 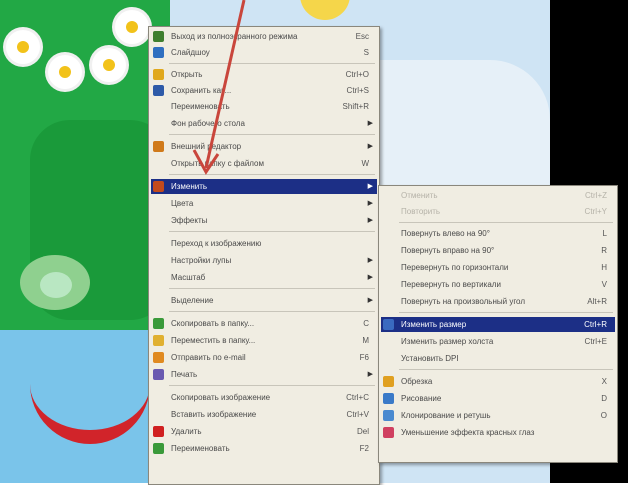 I want to click on annotation-arrow, so click(x=219, y=87).